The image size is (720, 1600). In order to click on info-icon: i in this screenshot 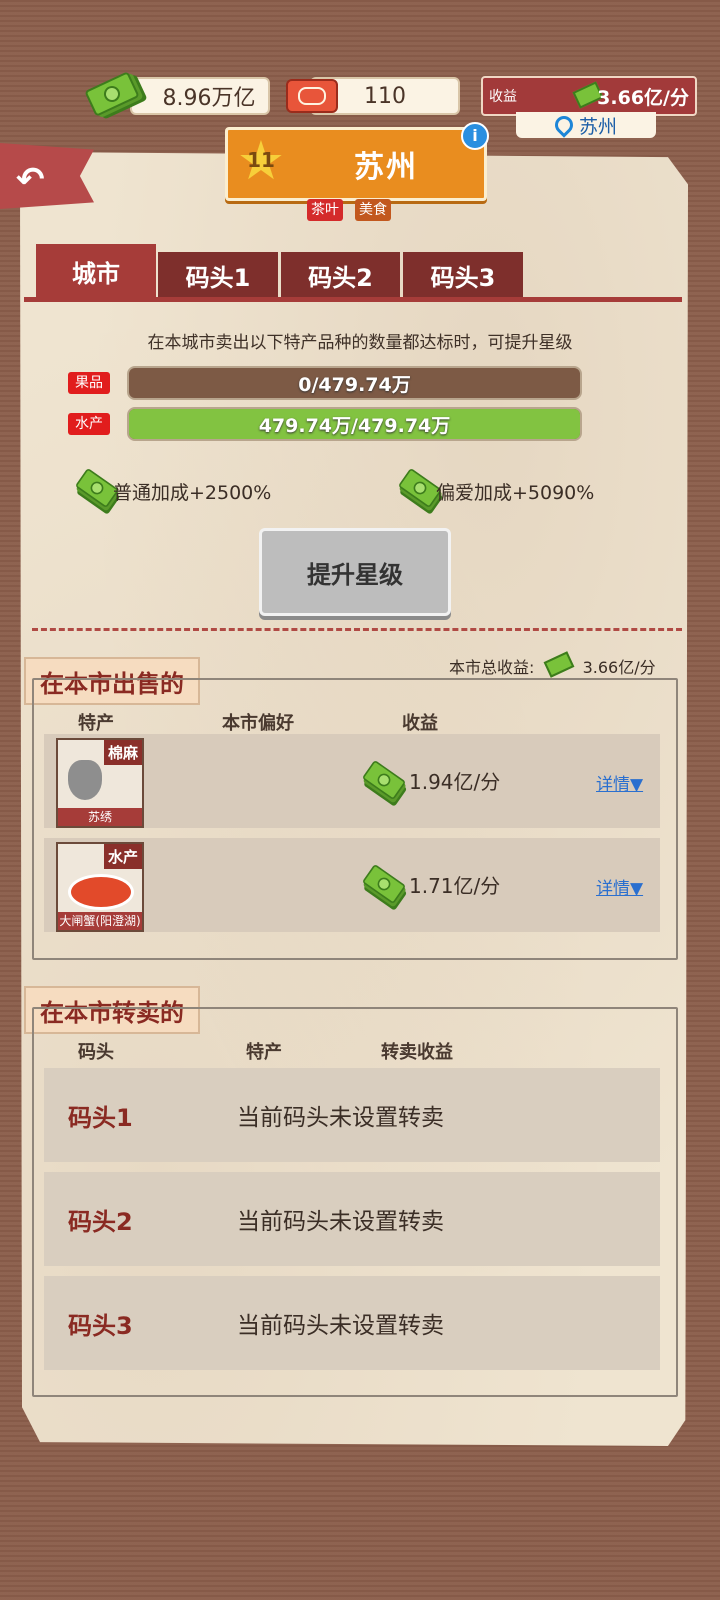, I will do `click(475, 136)`.